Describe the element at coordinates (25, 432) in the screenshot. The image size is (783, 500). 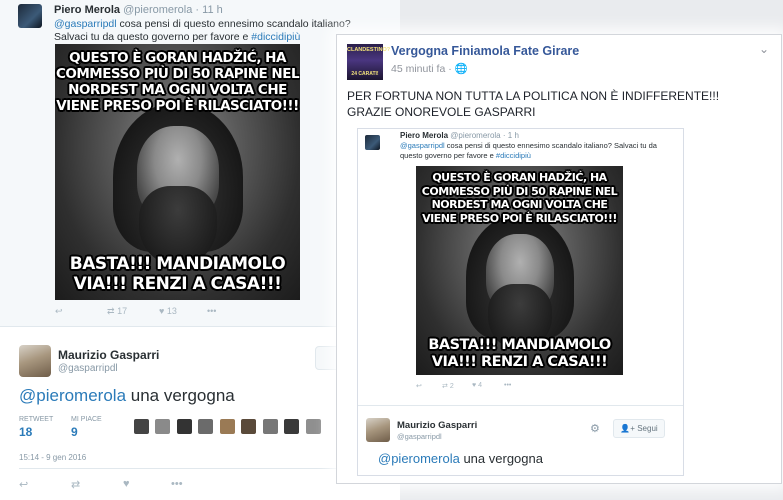
I see `retweet-count: 18` at that location.